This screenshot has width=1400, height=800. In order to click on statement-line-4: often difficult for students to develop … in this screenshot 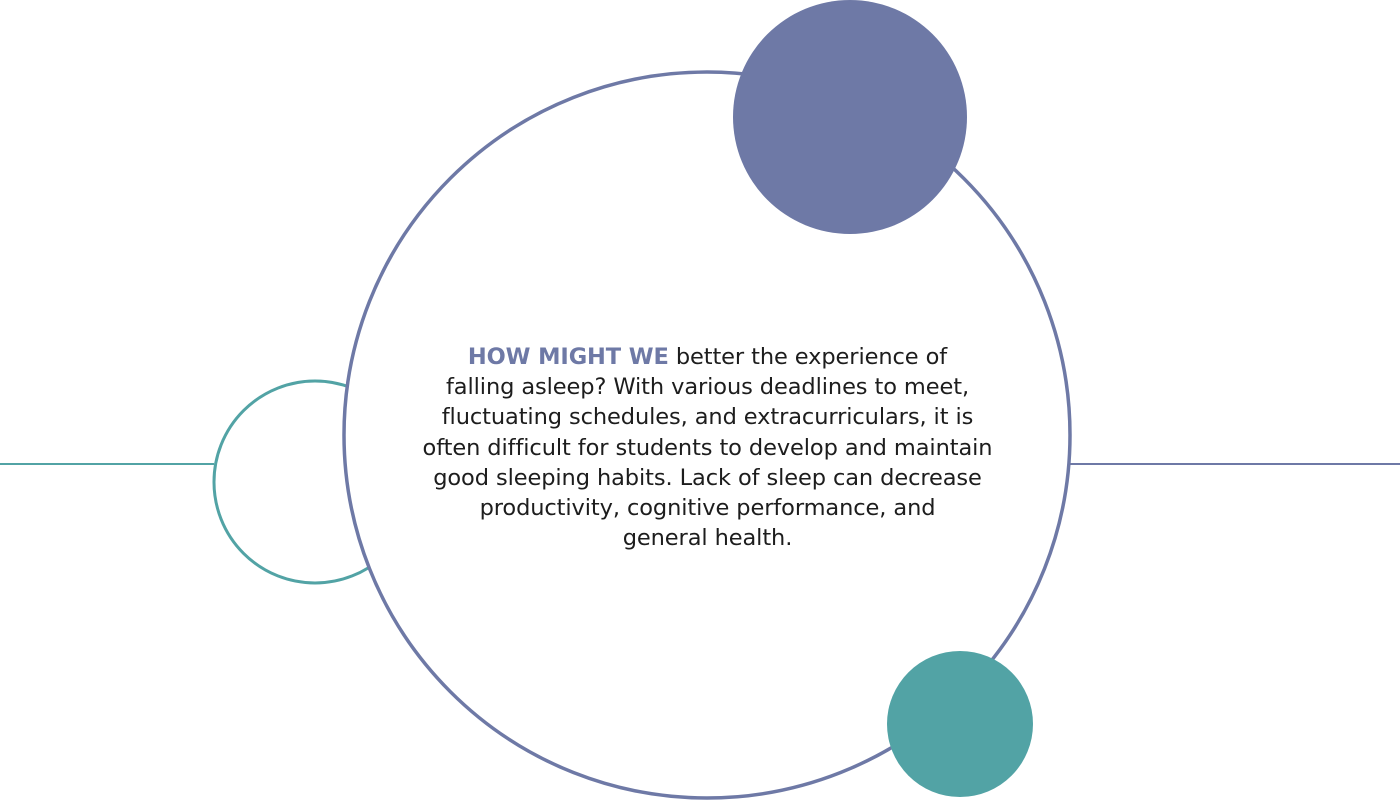, I will do `click(707, 447)`.